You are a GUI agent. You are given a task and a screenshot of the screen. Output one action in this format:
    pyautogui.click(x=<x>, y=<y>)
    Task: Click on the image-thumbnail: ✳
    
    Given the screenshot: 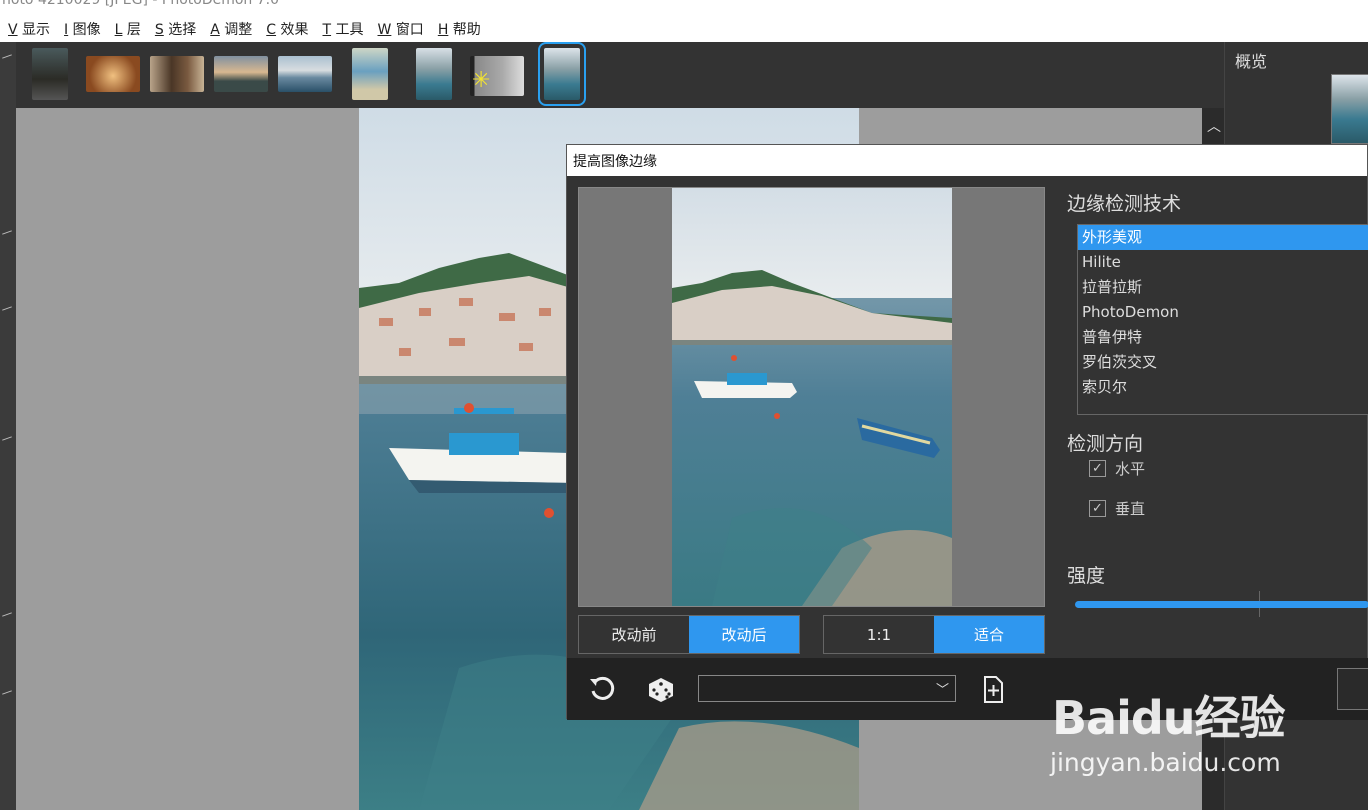 What is the action you would take?
    pyautogui.click(x=497, y=76)
    